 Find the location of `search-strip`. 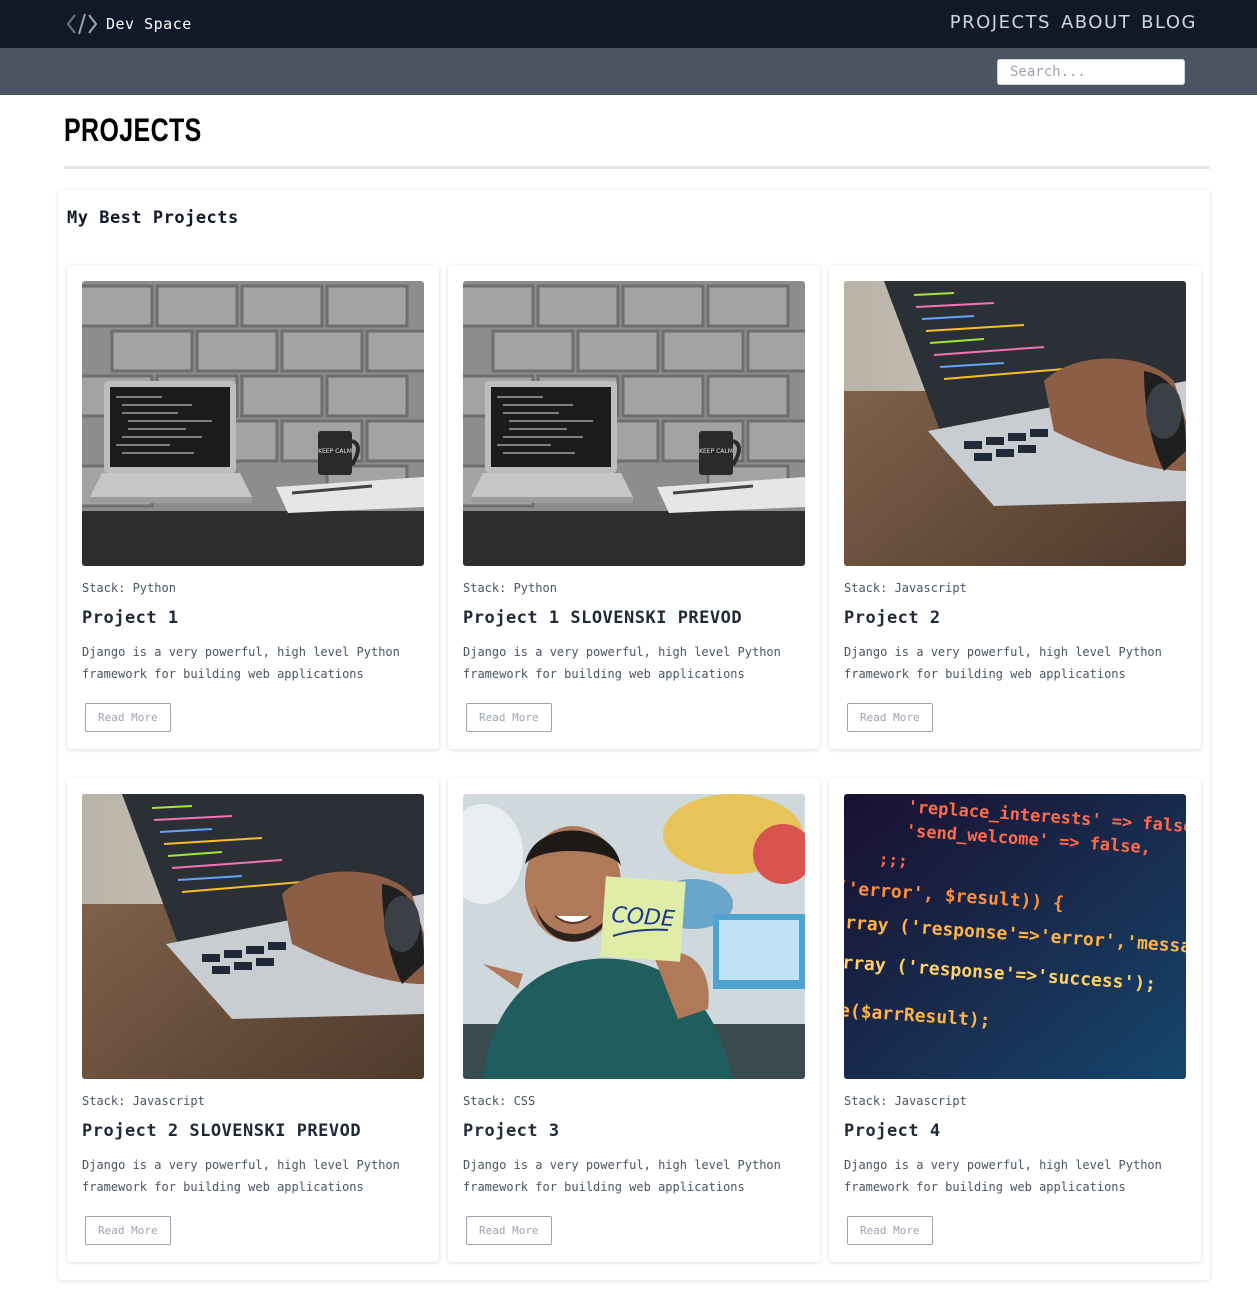

search-strip is located at coordinates (628, 71).